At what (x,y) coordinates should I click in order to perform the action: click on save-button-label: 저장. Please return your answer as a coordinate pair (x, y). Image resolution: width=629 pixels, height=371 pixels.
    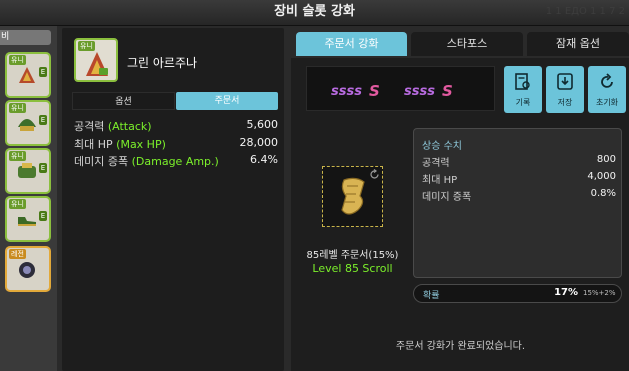
    Looking at the image, I should click on (565, 102).